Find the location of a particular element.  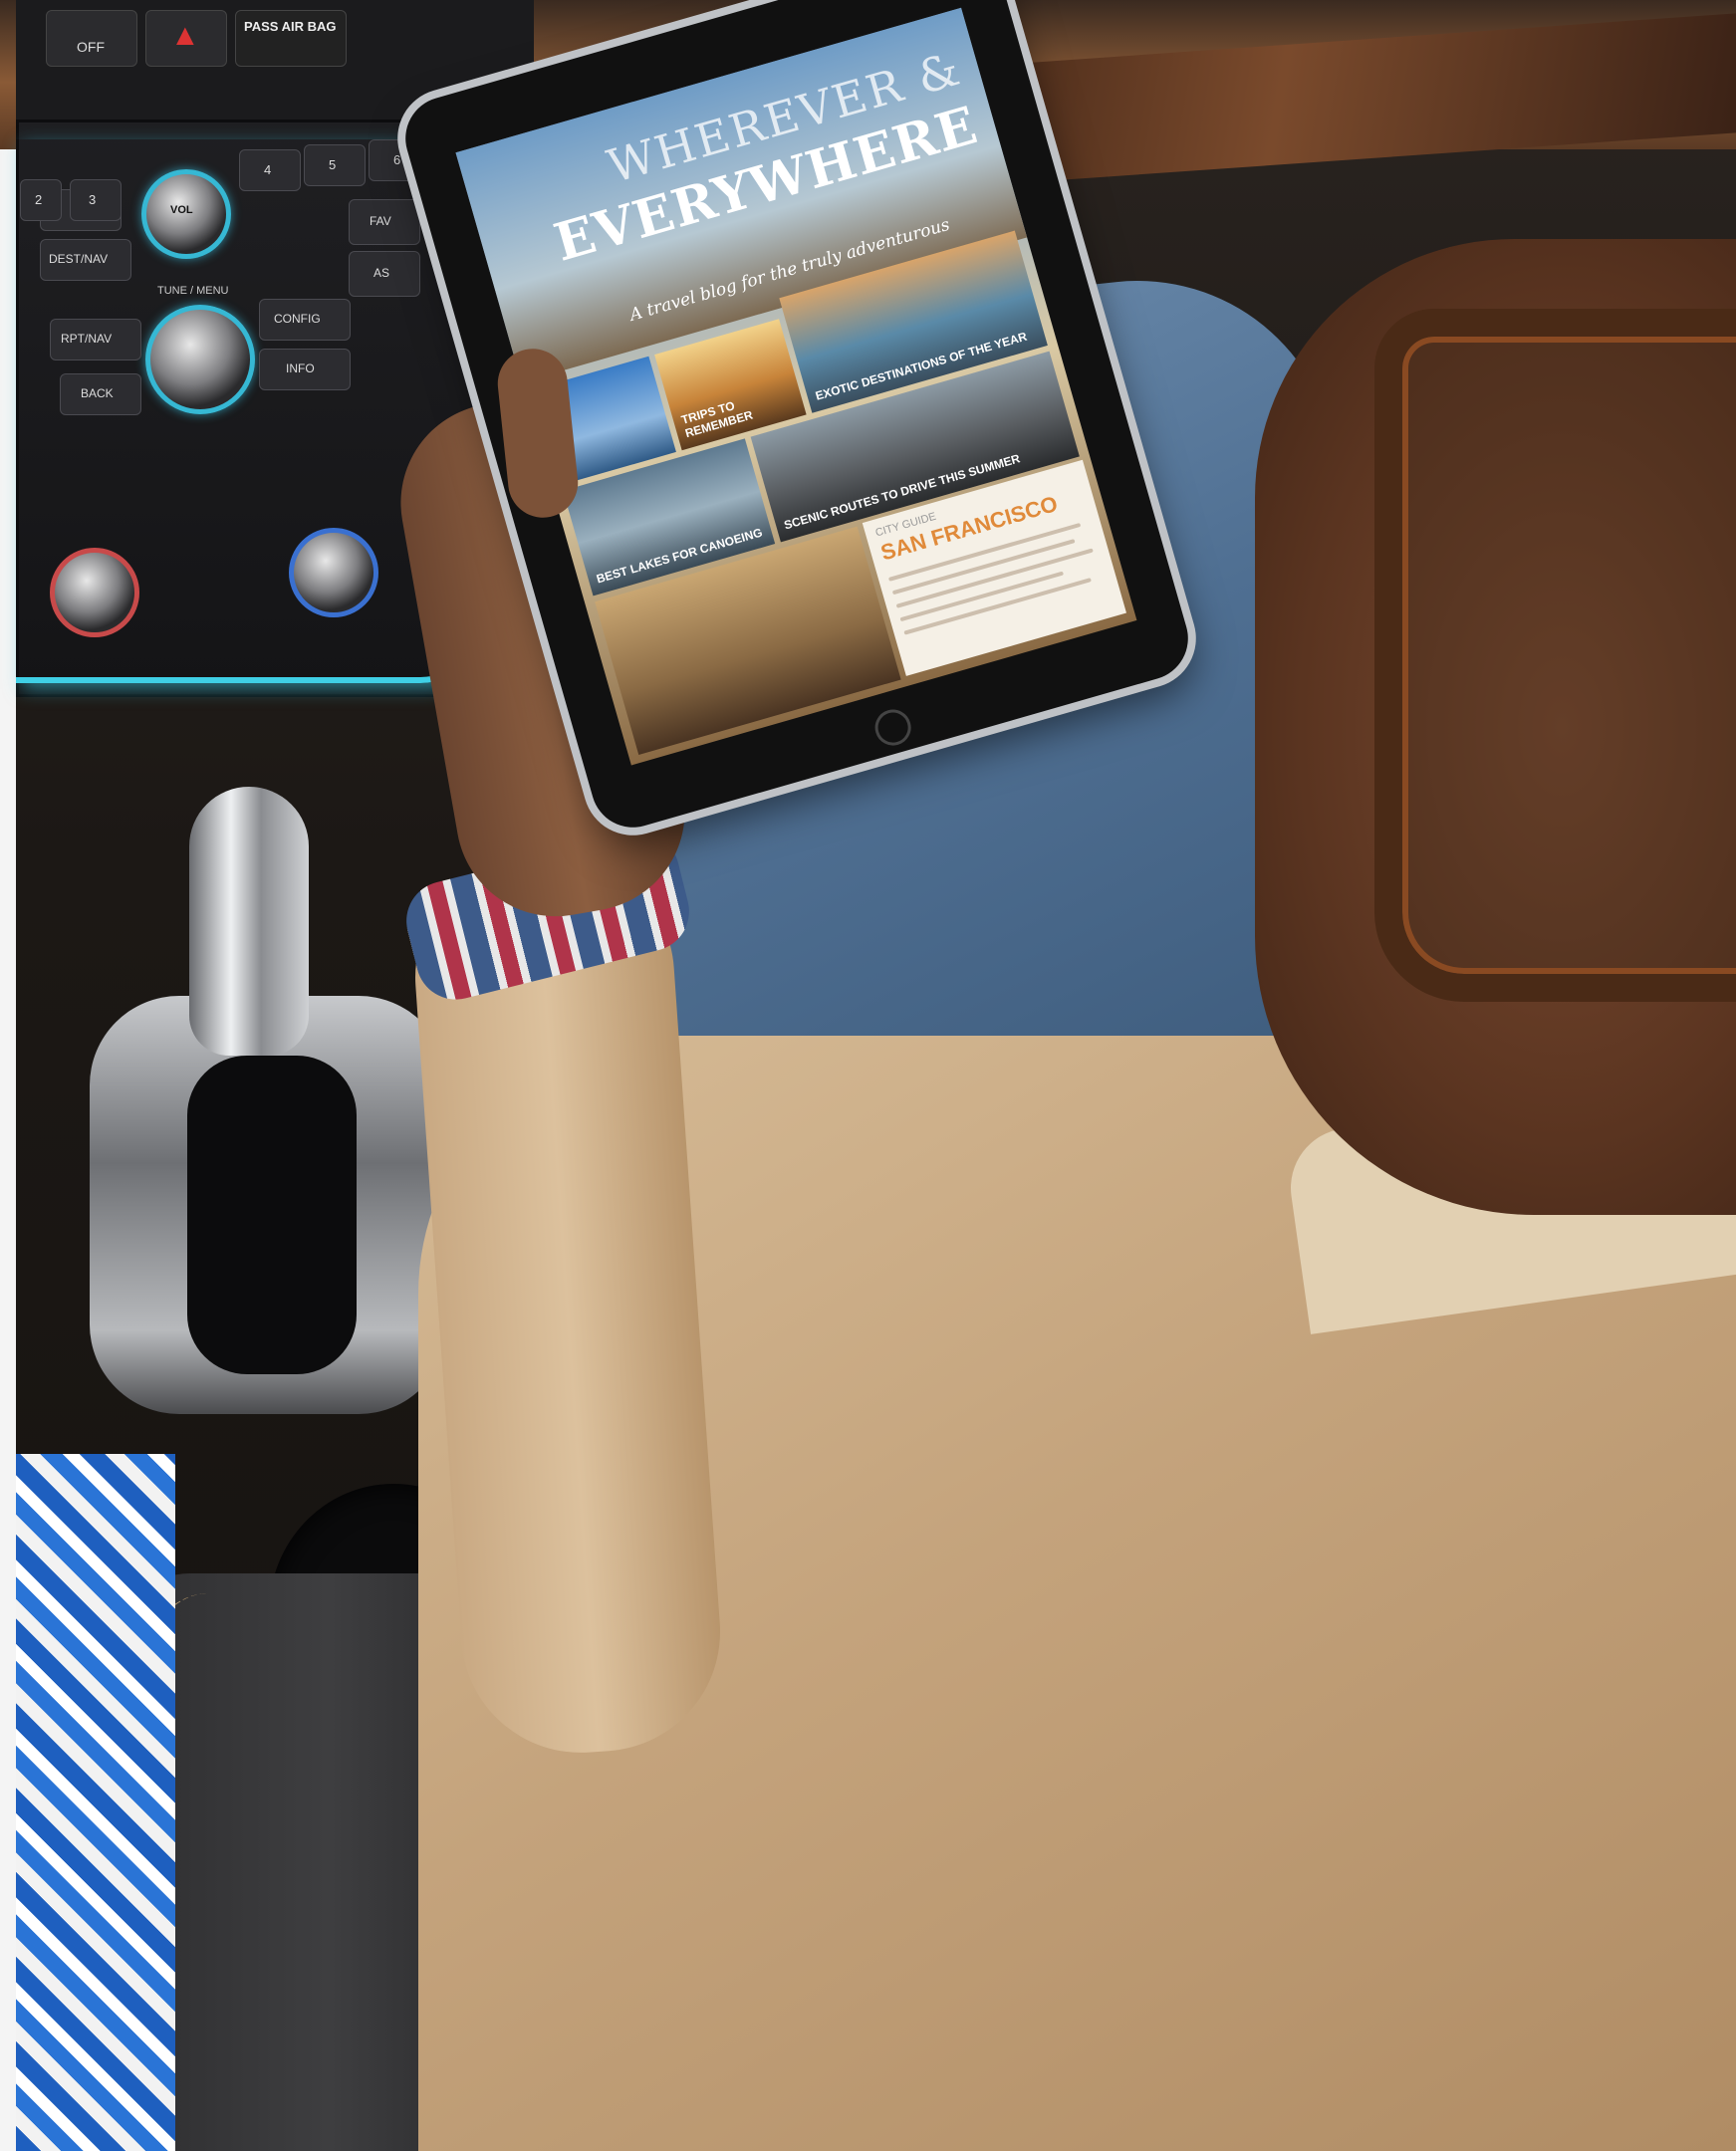

tune-menu-text: TUNE / MENU is located at coordinates (193, 291).